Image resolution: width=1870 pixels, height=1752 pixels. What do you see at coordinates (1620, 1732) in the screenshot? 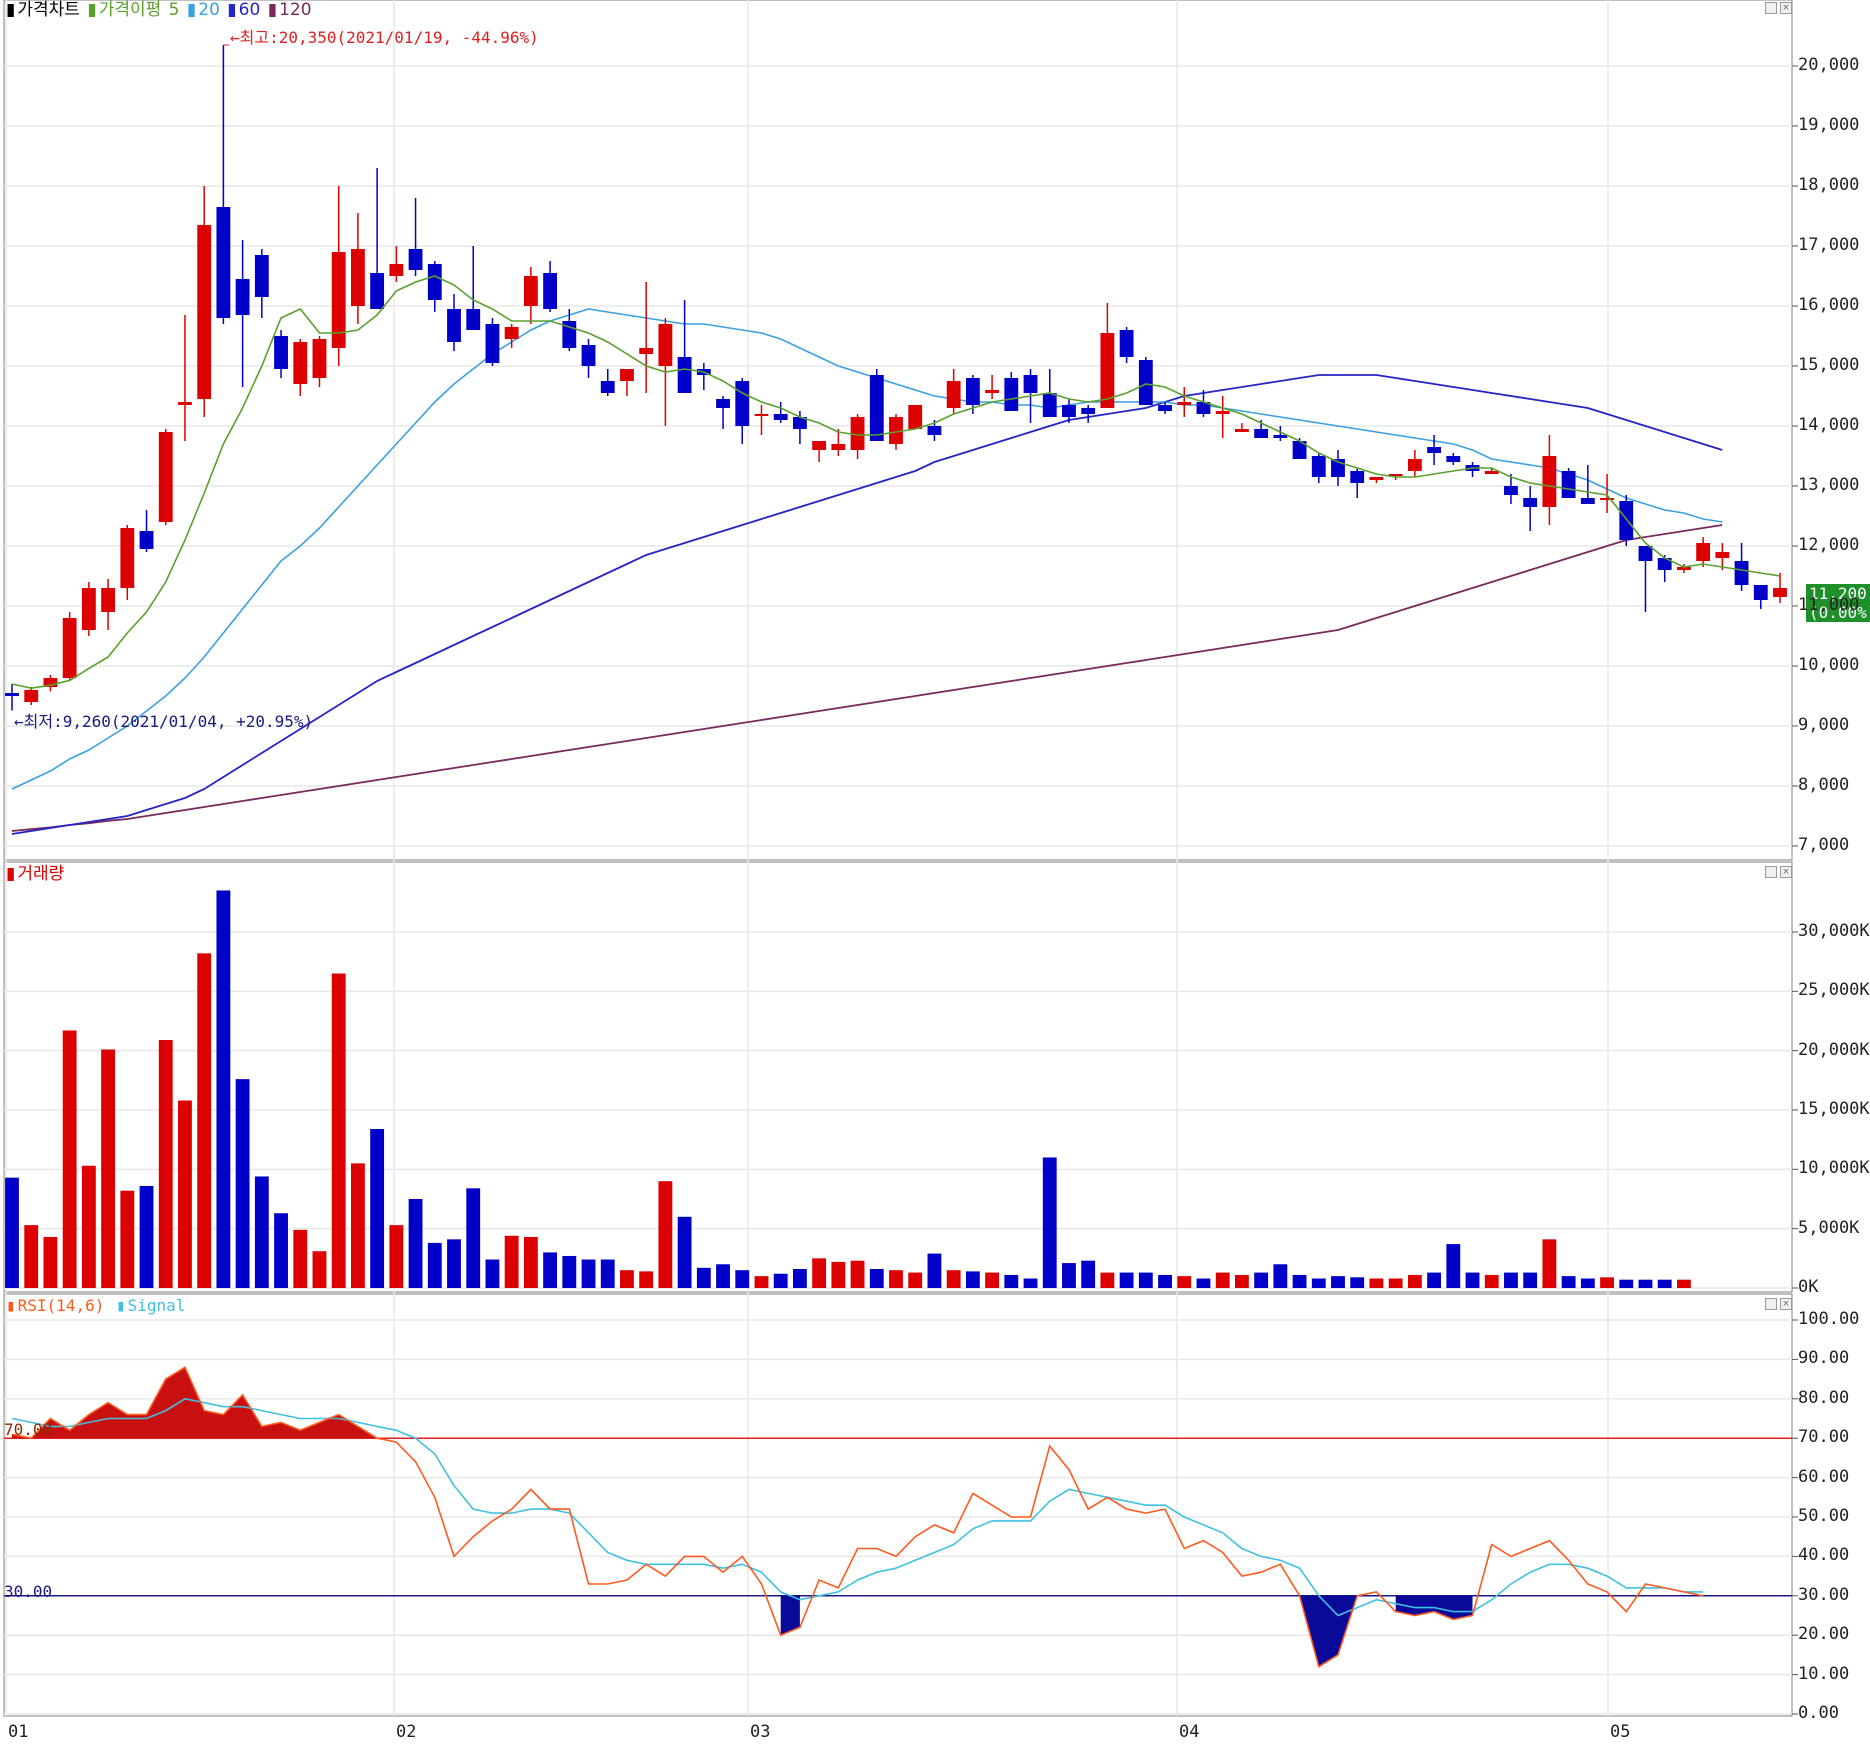
I see `x-tick-label: 05` at bounding box center [1620, 1732].